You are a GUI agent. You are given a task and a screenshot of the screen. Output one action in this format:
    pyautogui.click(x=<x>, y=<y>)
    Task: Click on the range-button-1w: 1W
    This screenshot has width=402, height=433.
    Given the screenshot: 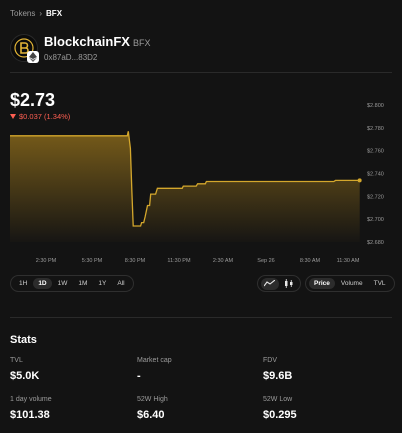 What is the action you would take?
    pyautogui.click(x=63, y=283)
    